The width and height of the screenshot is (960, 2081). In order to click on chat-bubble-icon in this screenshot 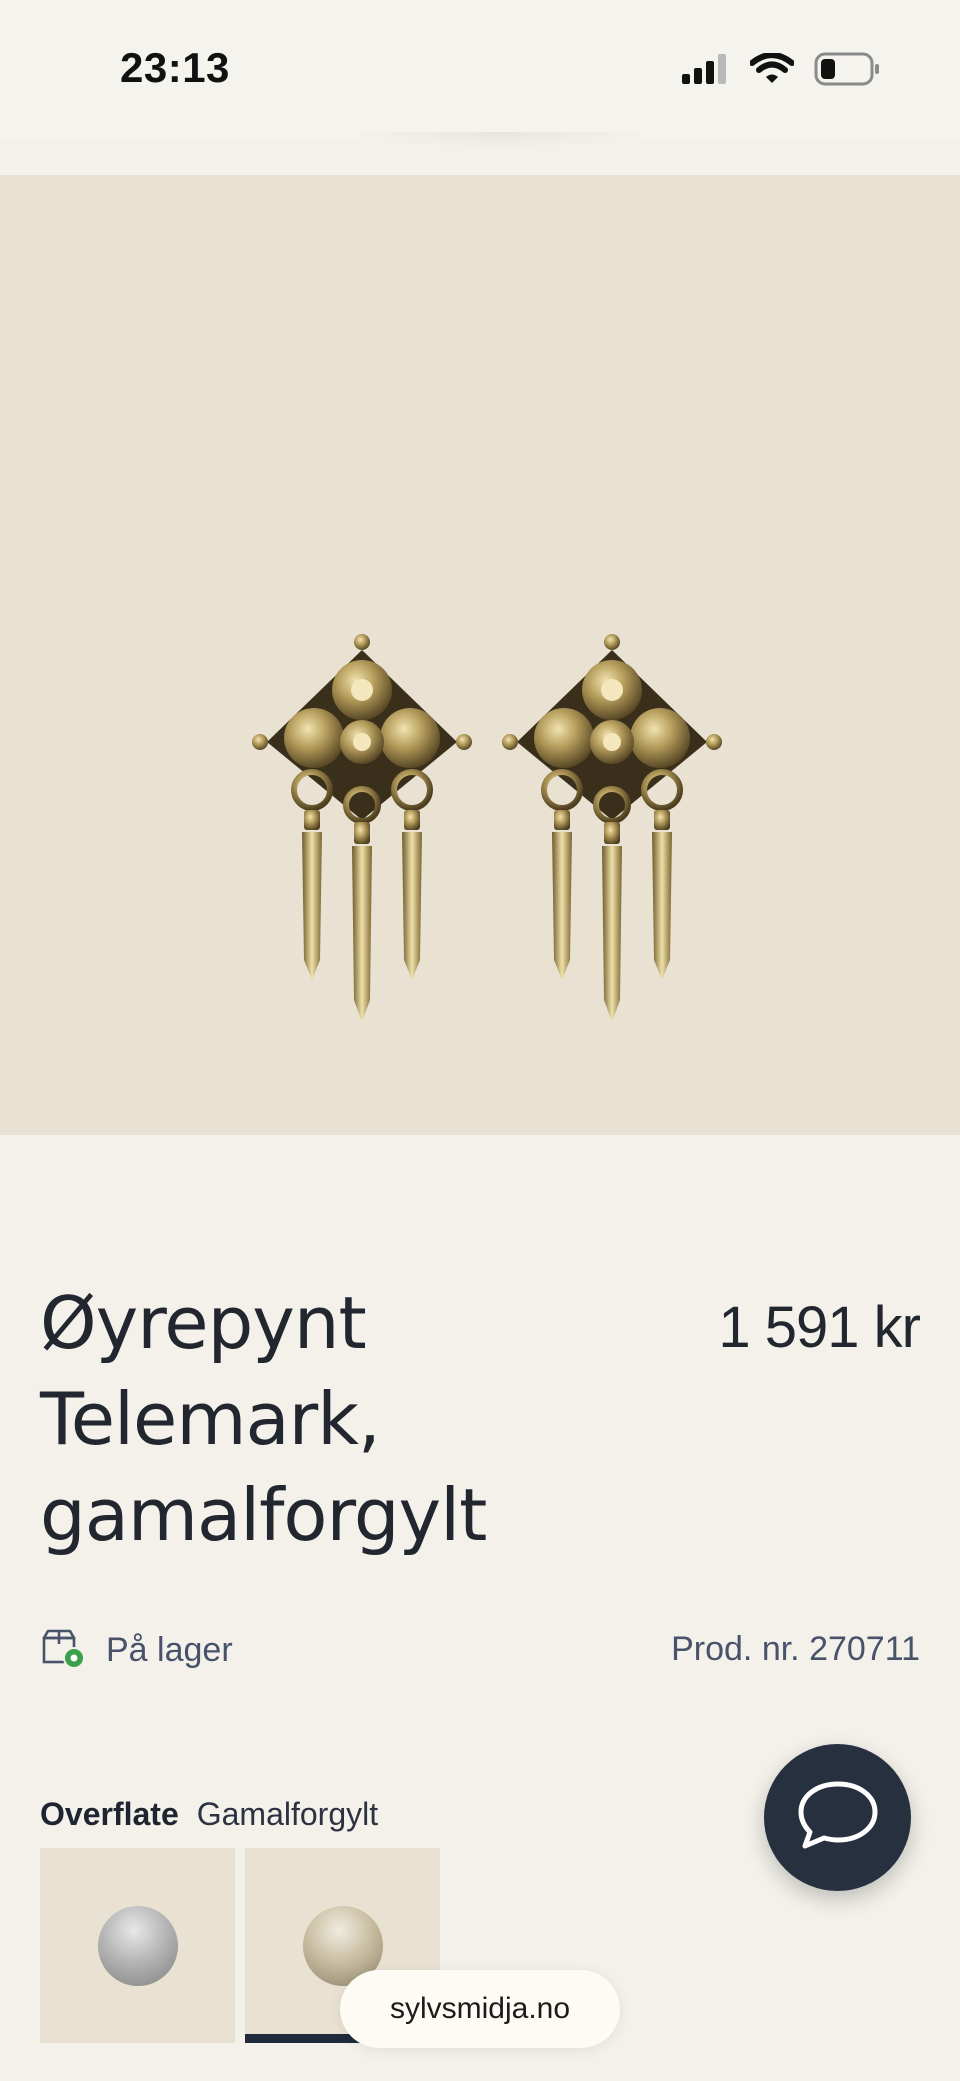, I will do `click(838, 1817)`.